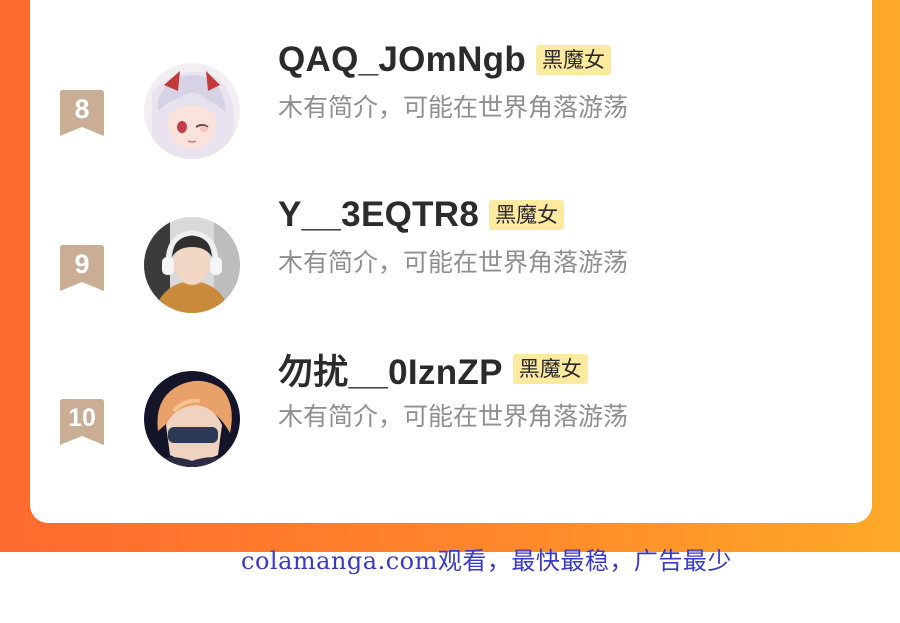 The image size is (900, 623). I want to click on rank-number: 9, so click(82, 264).